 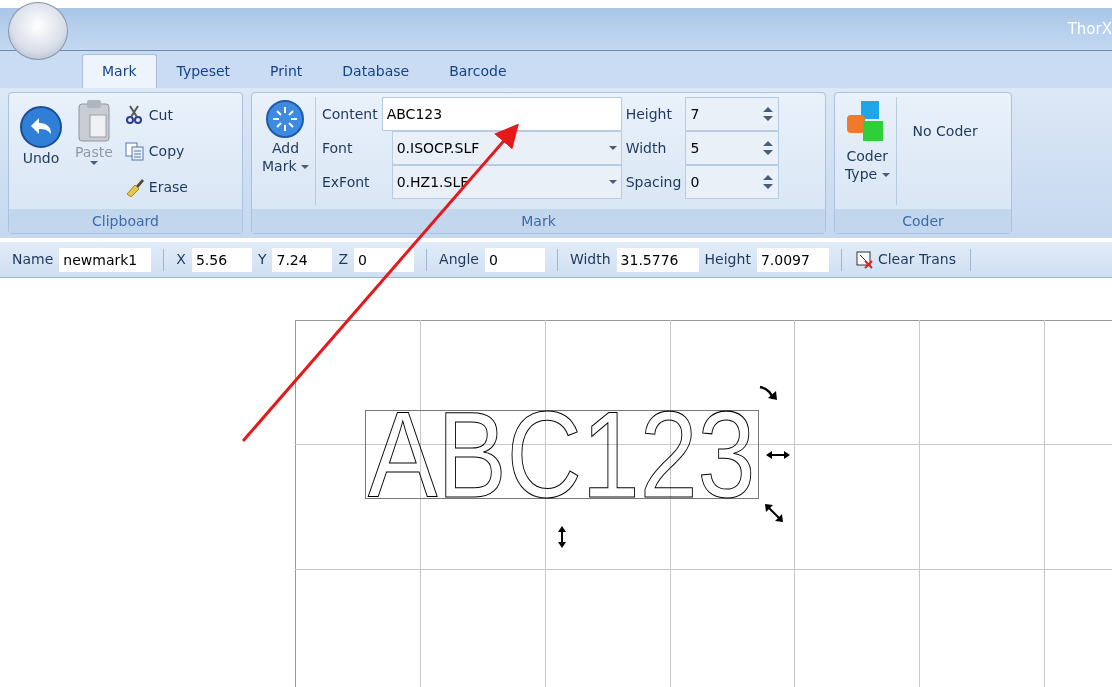 What do you see at coordinates (346, 182) in the screenshot?
I see `field-label: ExFont` at bounding box center [346, 182].